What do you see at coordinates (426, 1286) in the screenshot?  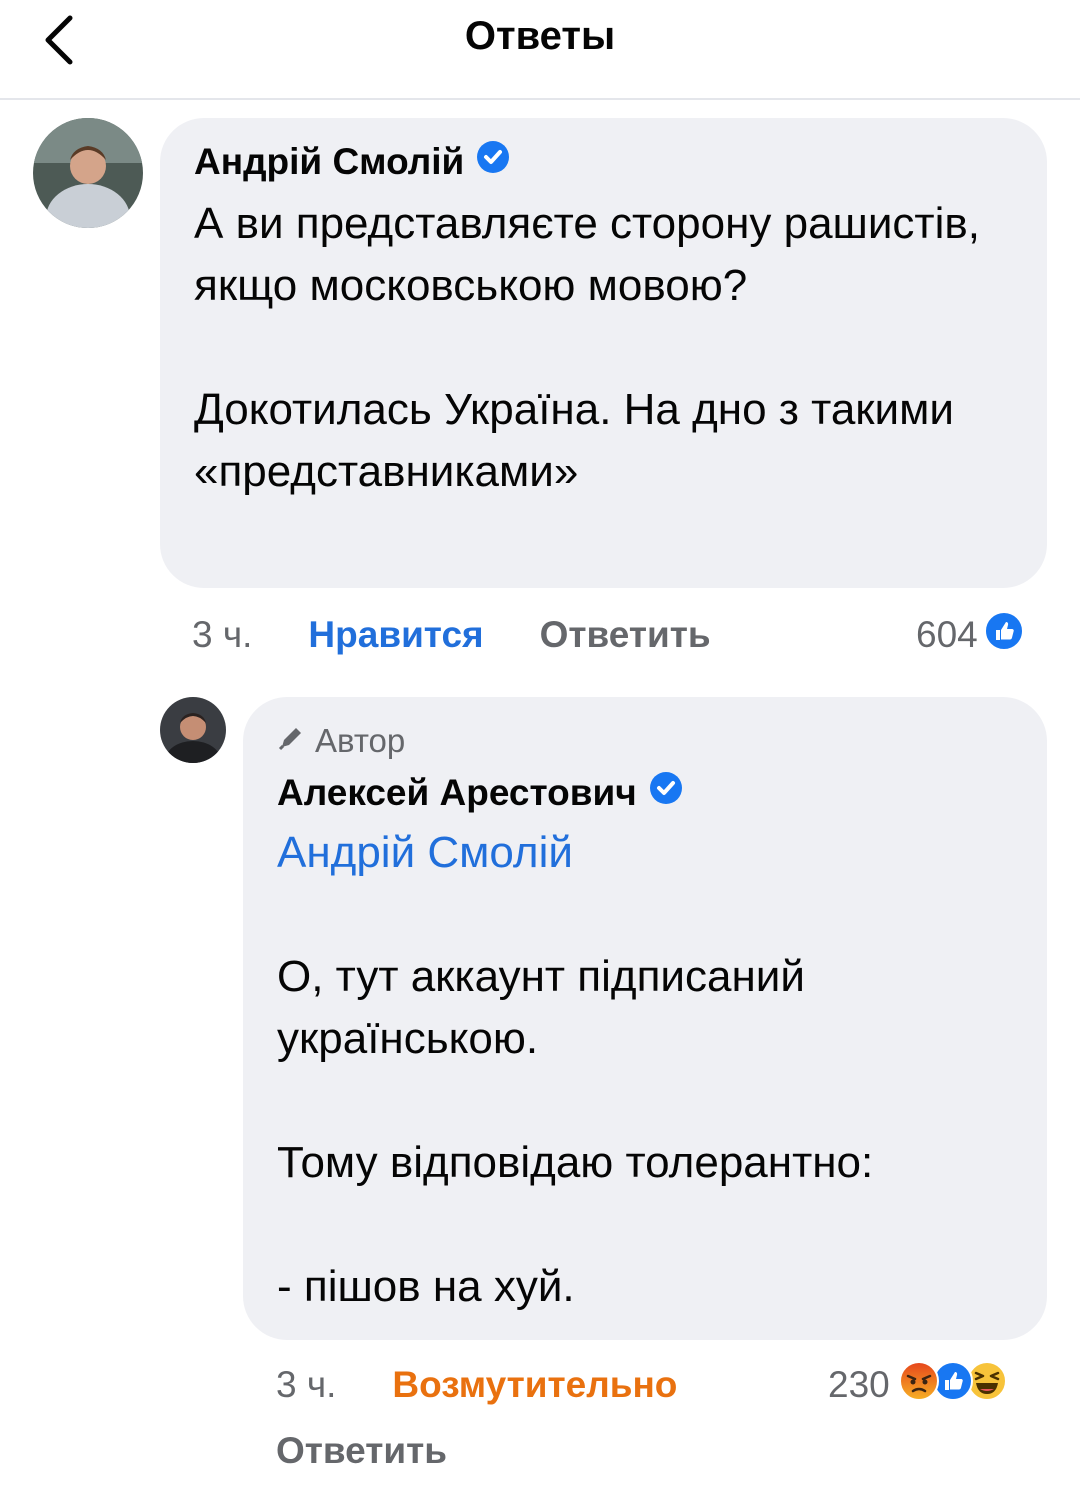 I see `reply-text: - пішов на хуй.` at bounding box center [426, 1286].